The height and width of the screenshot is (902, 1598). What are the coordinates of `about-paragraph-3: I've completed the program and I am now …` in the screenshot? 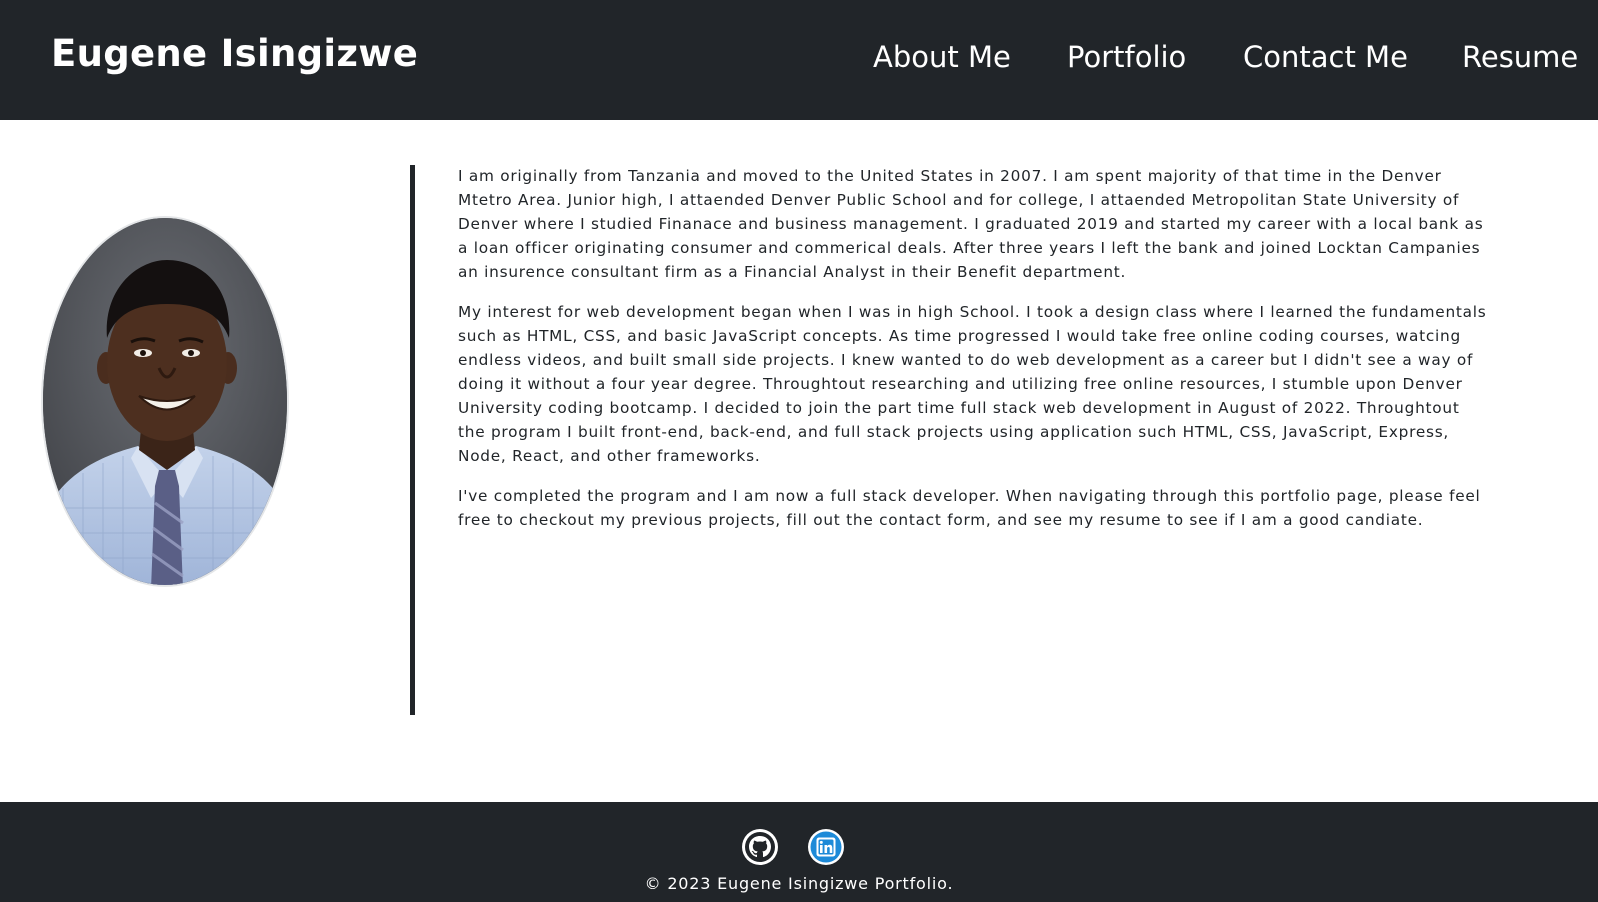 It's located at (969, 508).